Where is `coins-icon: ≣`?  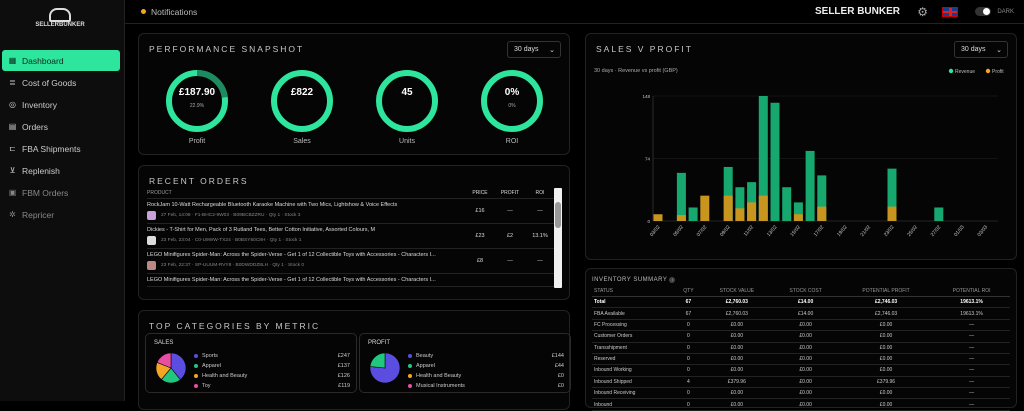 coins-icon: ≣ is located at coordinates (12, 82).